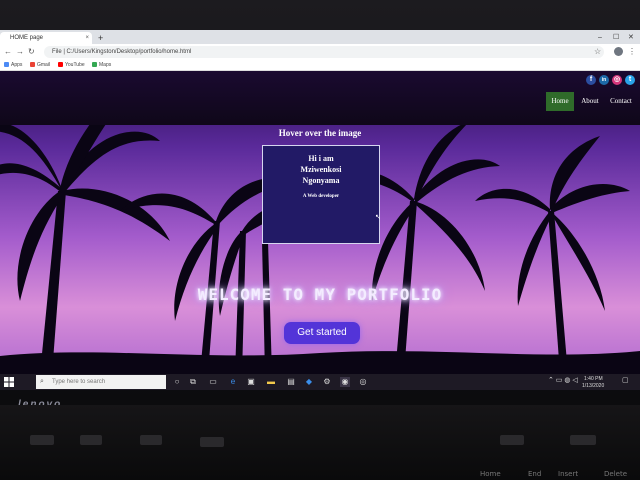 This screenshot has height=480, width=640. What do you see at coordinates (60, 65) in the screenshot?
I see `youtube-icon` at bounding box center [60, 65].